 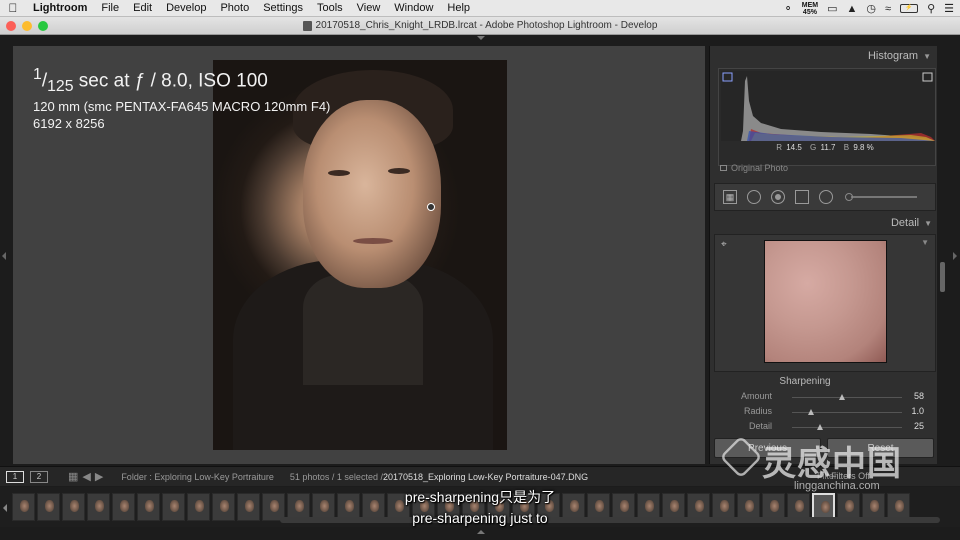 What do you see at coordinates (39, 476) in the screenshot?
I see `secondary-window-button: 2` at bounding box center [39, 476].